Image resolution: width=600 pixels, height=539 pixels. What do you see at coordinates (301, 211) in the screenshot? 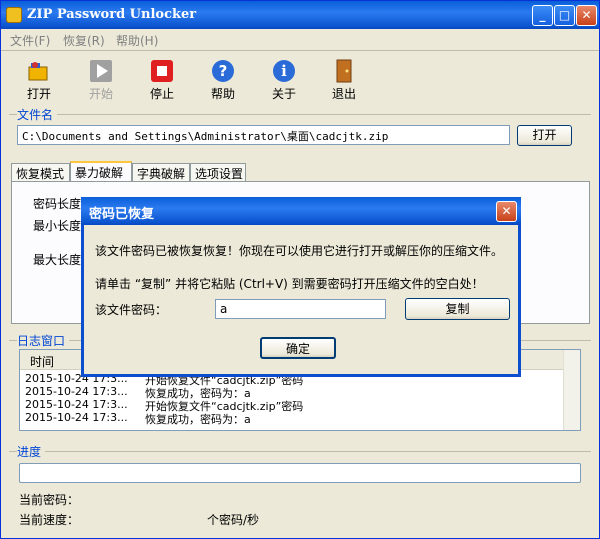
I see `dialog-title-bar: 密码已恢复 ✕` at bounding box center [301, 211].